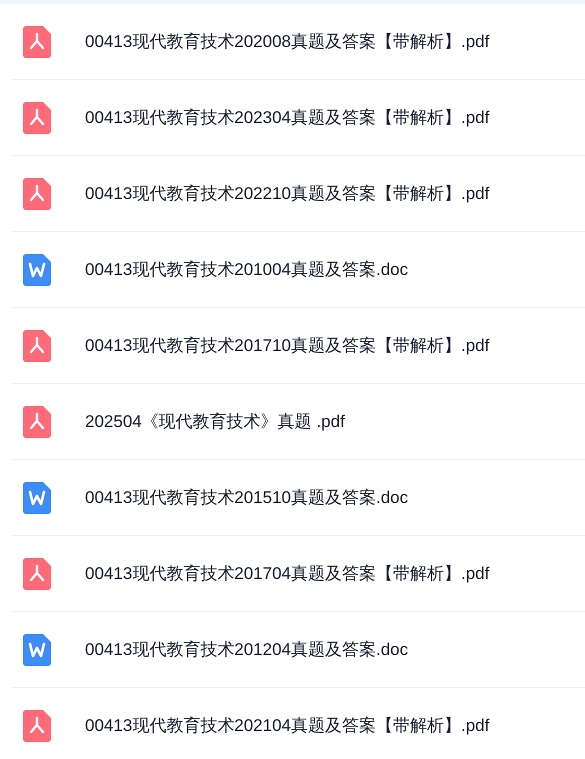 This screenshot has width=585, height=759. What do you see at coordinates (287, 41) in the screenshot?
I see `file-name: 00413现代教育技术202008真题及答案【带解析】.pdf` at bounding box center [287, 41].